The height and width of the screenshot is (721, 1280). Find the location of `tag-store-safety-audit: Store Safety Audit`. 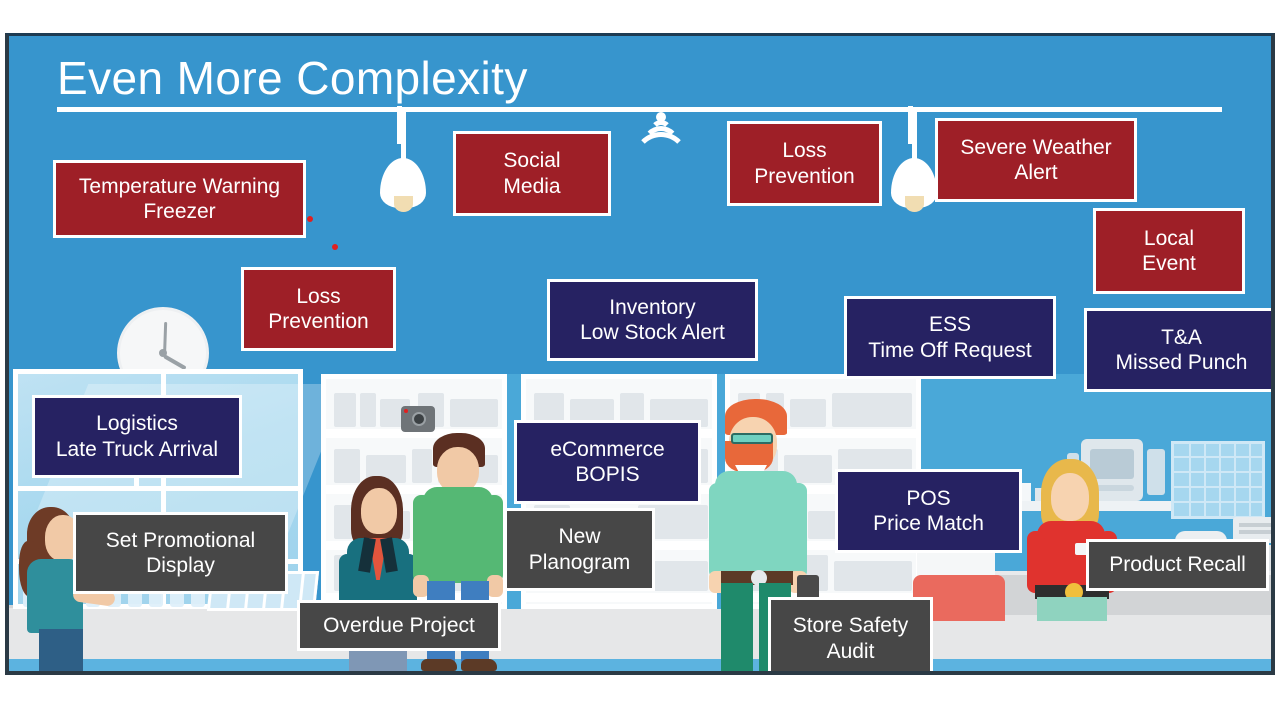

tag-store-safety-audit: Store Safety Audit is located at coordinates (850, 636).